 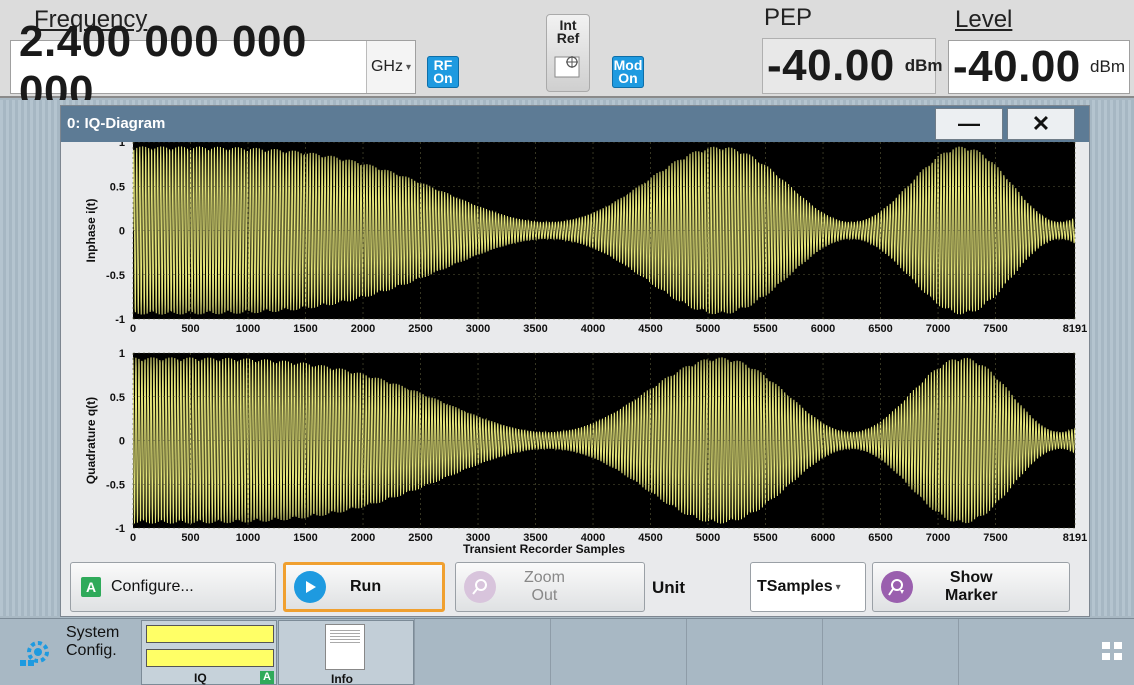 What do you see at coordinates (1113, 651) in the screenshot?
I see `window-switch-icon` at bounding box center [1113, 651].